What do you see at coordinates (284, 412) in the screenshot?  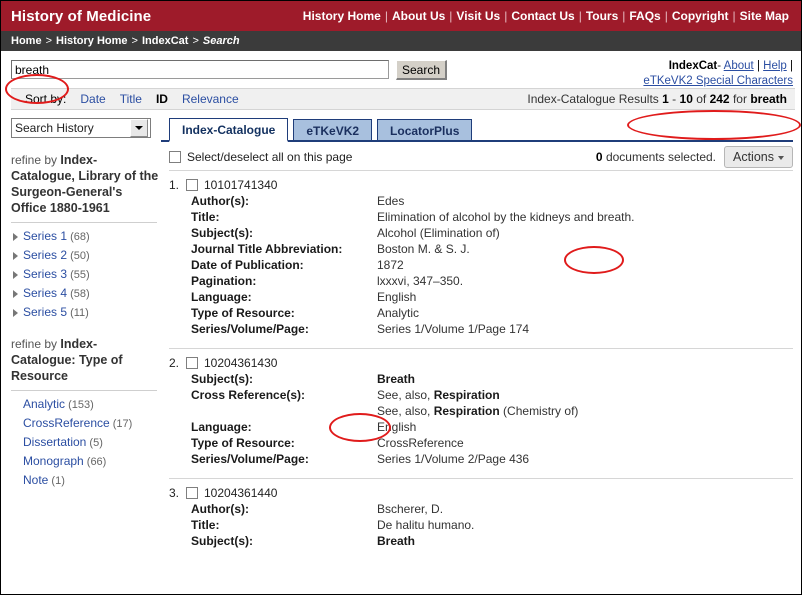 I see `field-label` at bounding box center [284, 412].